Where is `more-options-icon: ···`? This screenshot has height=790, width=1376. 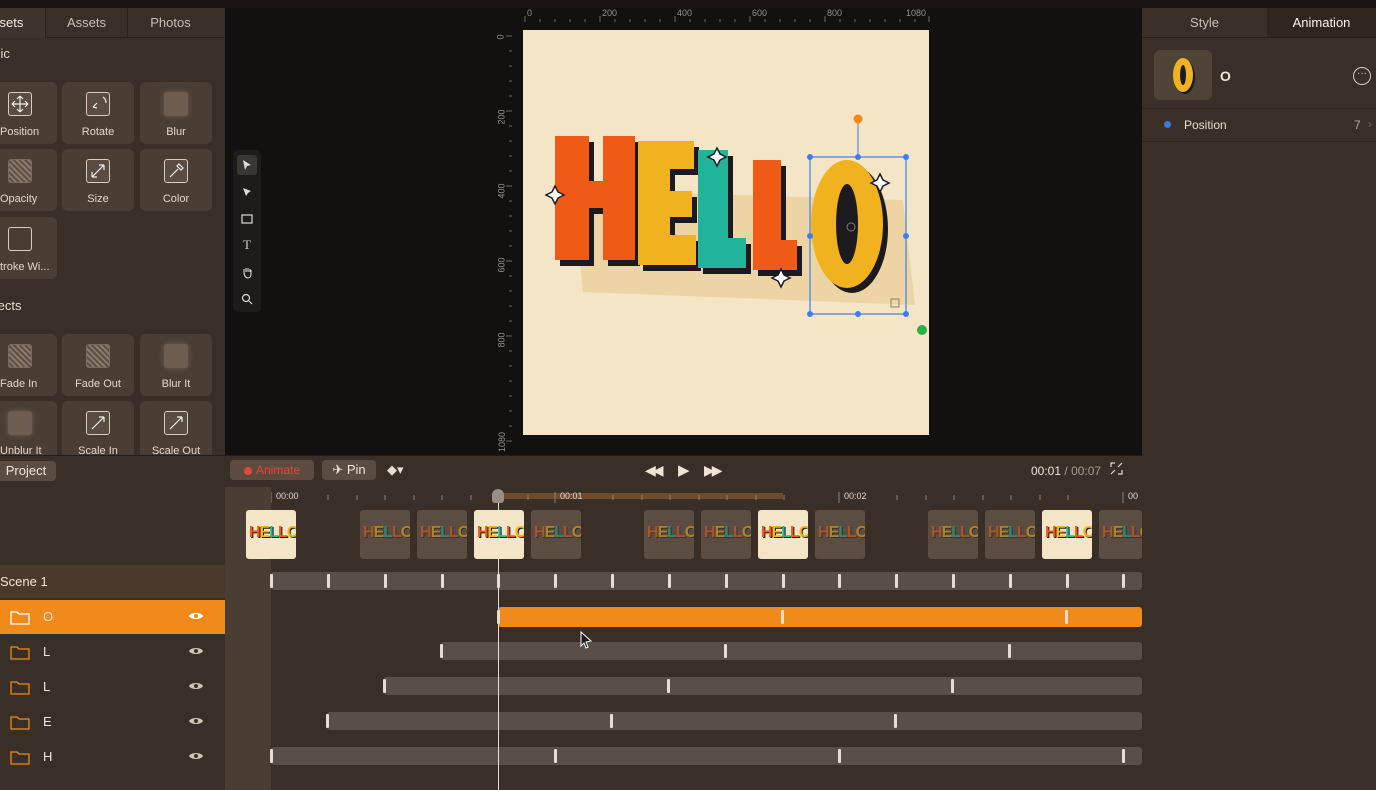 more-options-icon: ··· is located at coordinates (1362, 76).